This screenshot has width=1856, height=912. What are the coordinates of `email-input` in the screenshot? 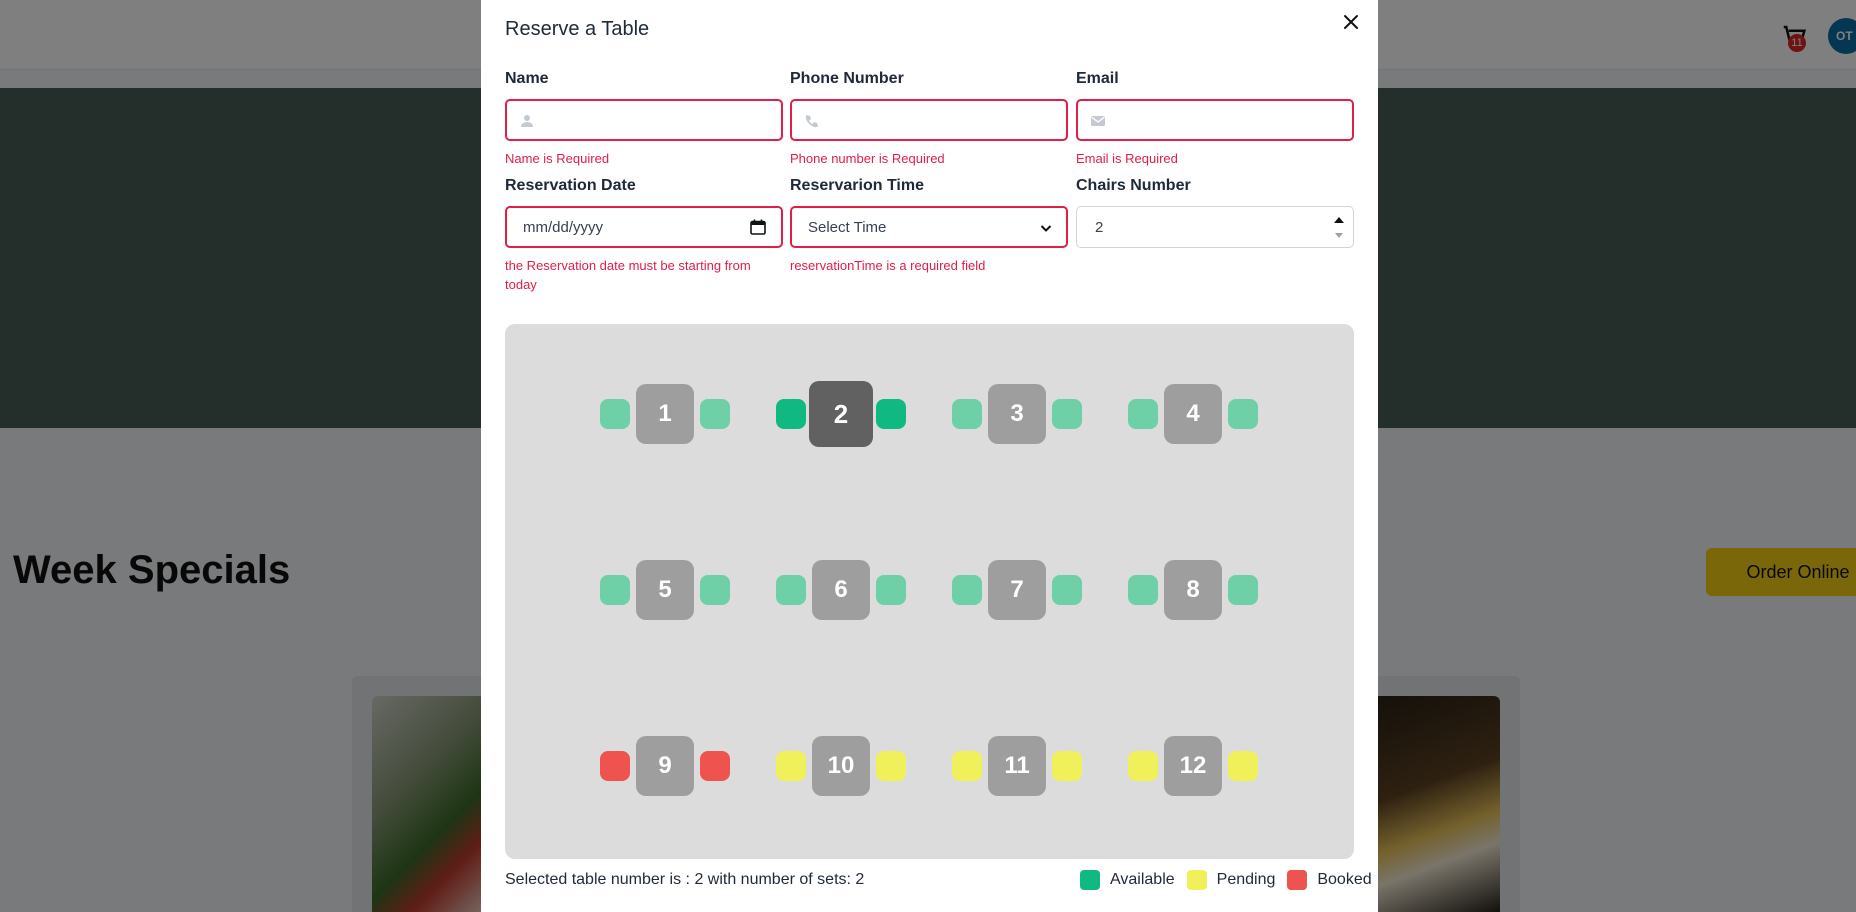 It's located at (1215, 120).